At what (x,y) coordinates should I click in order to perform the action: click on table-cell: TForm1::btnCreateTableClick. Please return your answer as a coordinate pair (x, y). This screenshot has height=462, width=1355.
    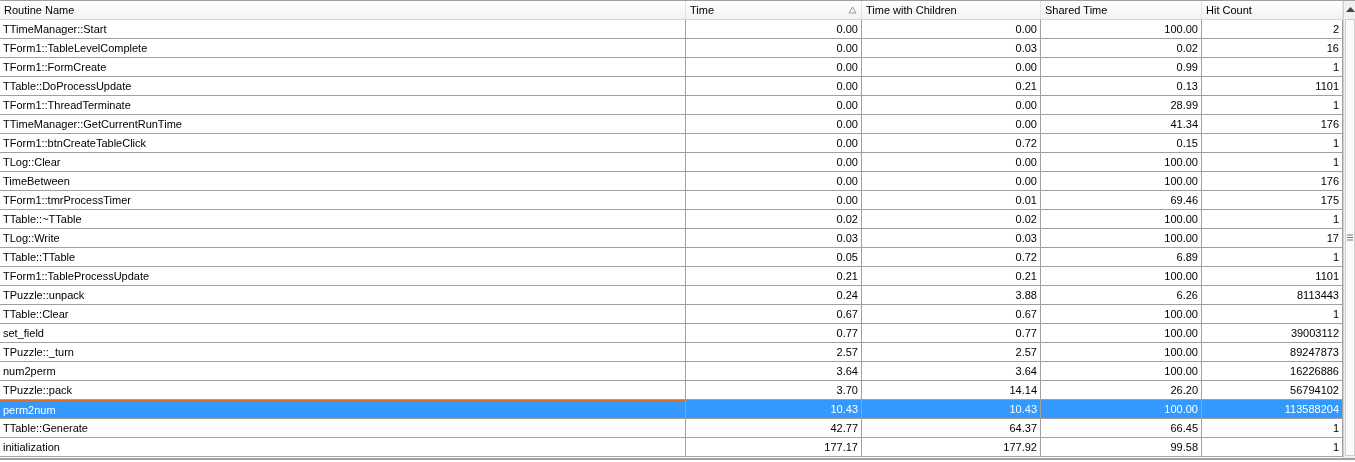
    Looking at the image, I should click on (343, 143).